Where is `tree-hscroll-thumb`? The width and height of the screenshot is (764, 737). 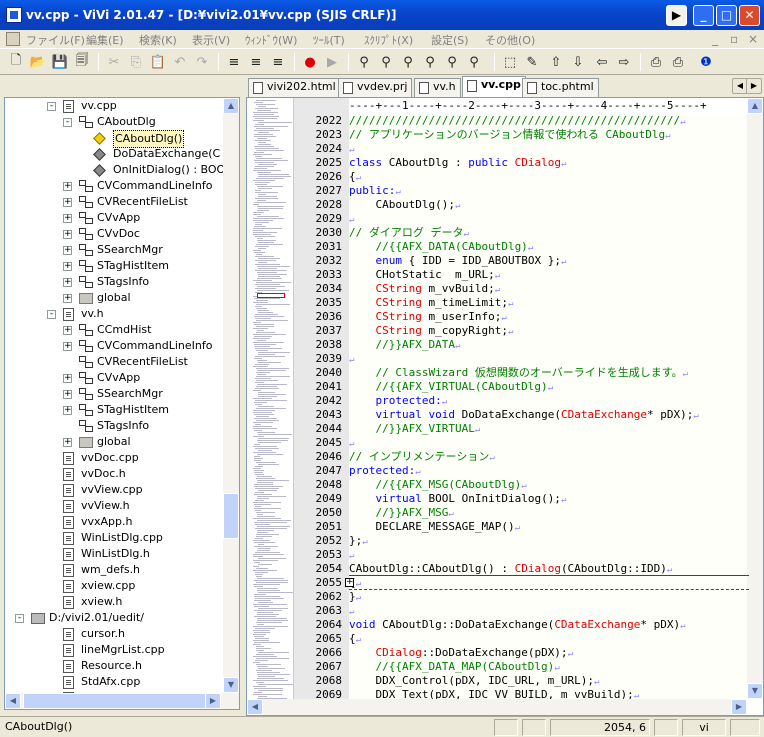
tree-hscroll-thumb is located at coordinates (120, 701).